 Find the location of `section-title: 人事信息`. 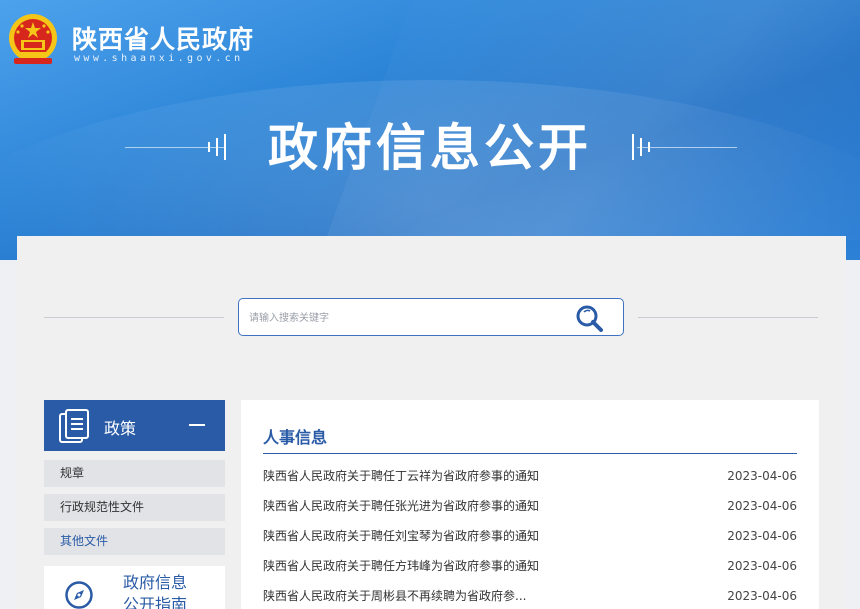

section-title: 人事信息 is located at coordinates (295, 436).